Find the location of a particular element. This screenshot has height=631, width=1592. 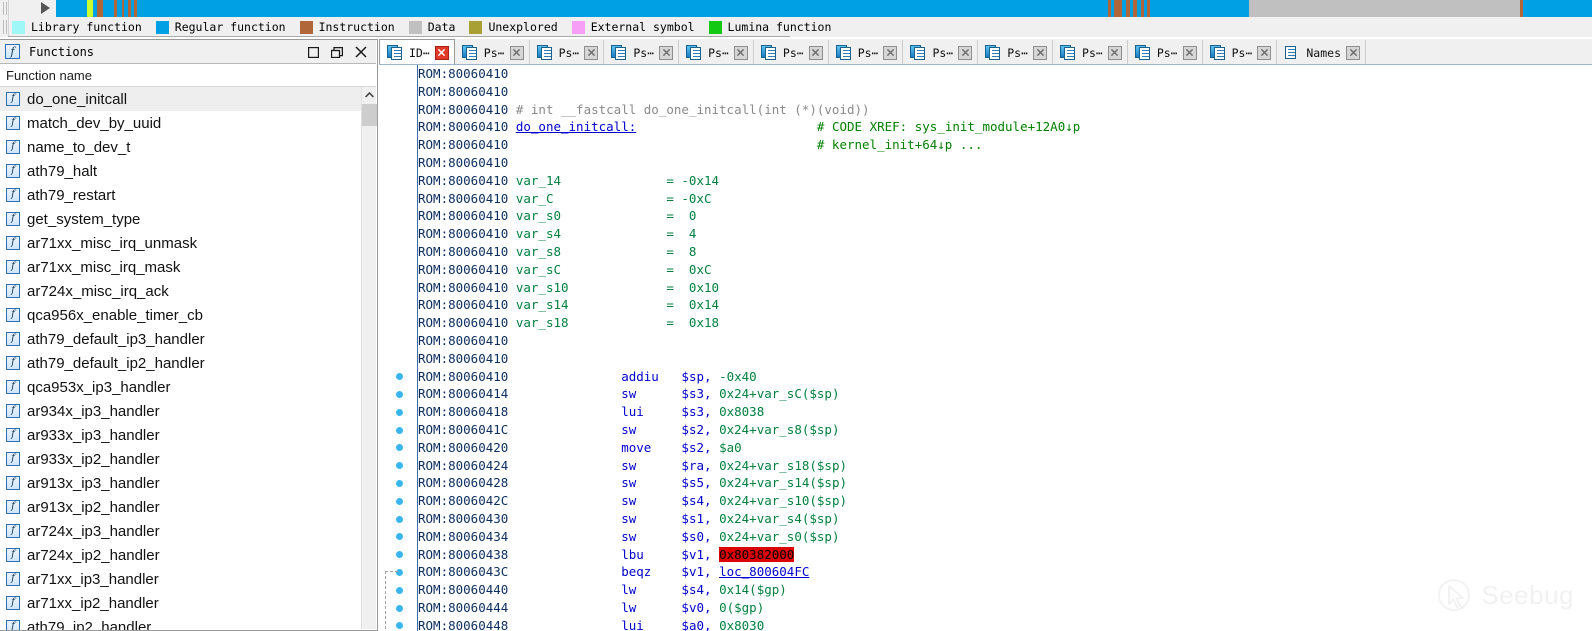

tab-pseudocode-7: Ps⋯ is located at coordinates (941, 52).